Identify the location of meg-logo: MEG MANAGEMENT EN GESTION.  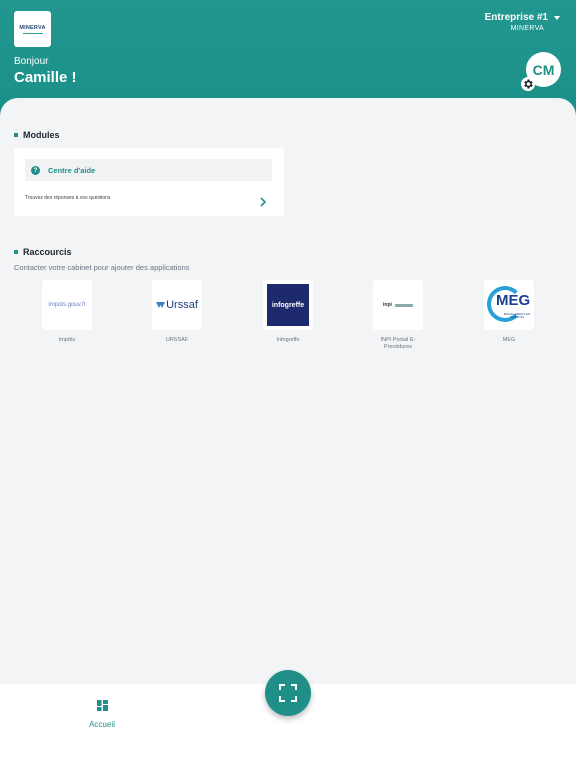
(509, 305).